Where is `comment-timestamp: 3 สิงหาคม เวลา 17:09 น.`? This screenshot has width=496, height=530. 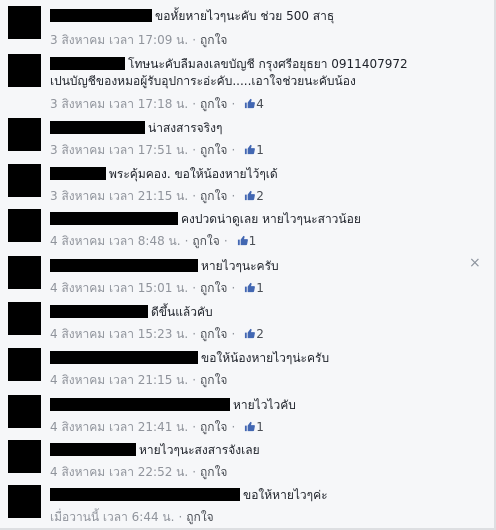 comment-timestamp: 3 สิงหาคม เวลา 17:09 น. is located at coordinates (119, 40).